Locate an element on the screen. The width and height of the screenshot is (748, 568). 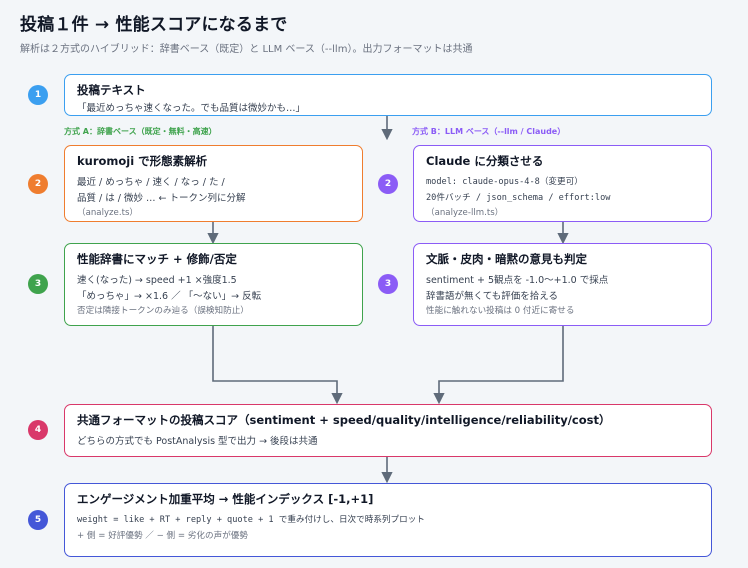
morph-title: kuromoji で形態素解析 is located at coordinates (142, 161).